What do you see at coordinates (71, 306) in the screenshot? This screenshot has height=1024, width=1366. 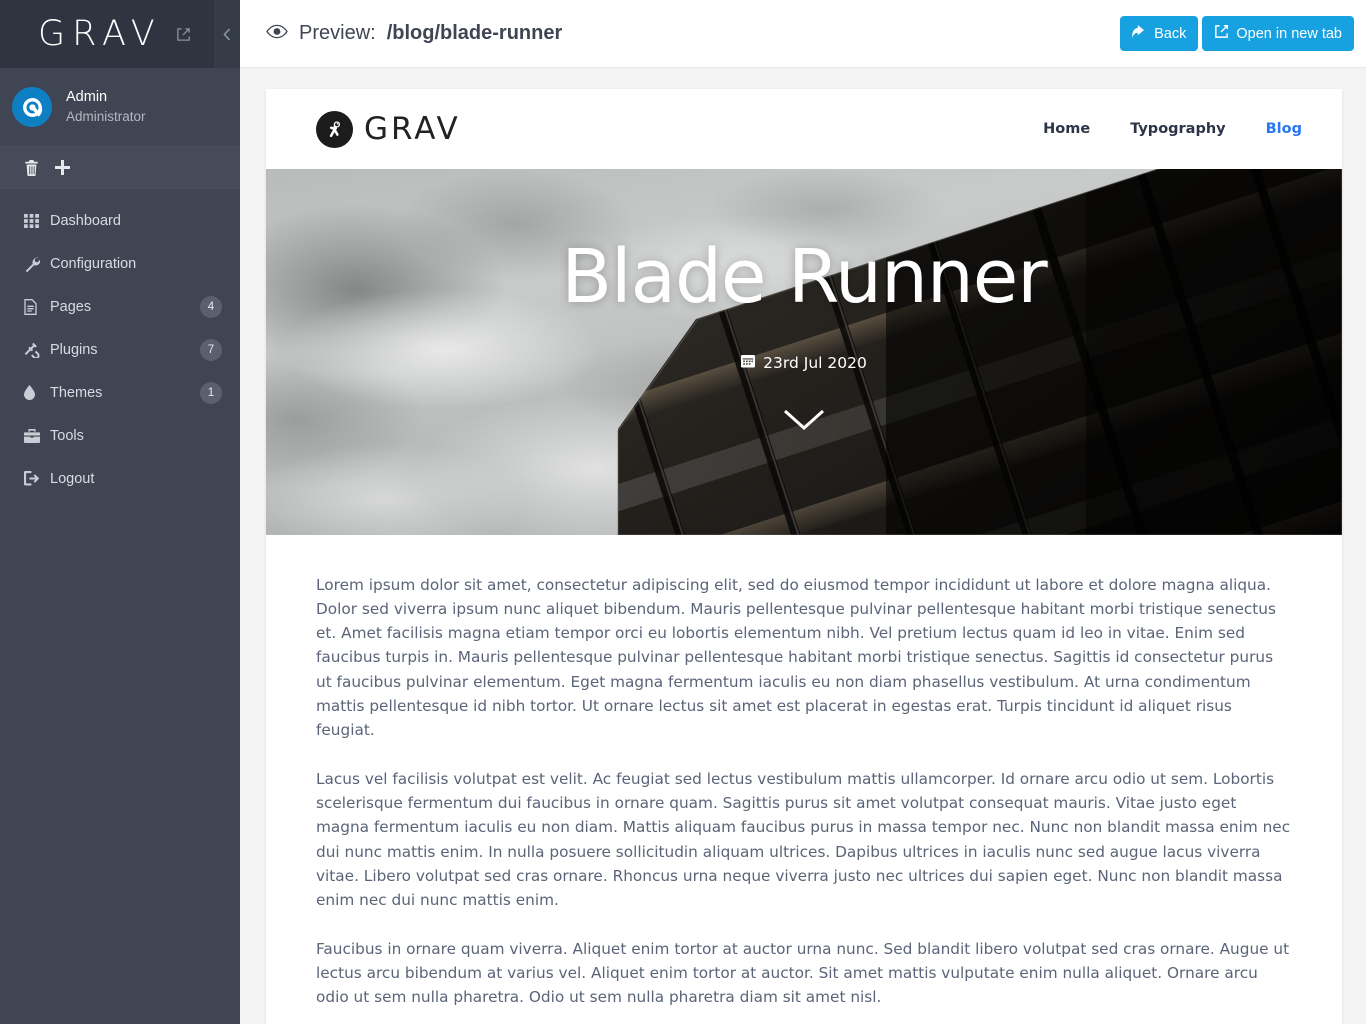 I see `sidebar-item-label: Pages` at bounding box center [71, 306].